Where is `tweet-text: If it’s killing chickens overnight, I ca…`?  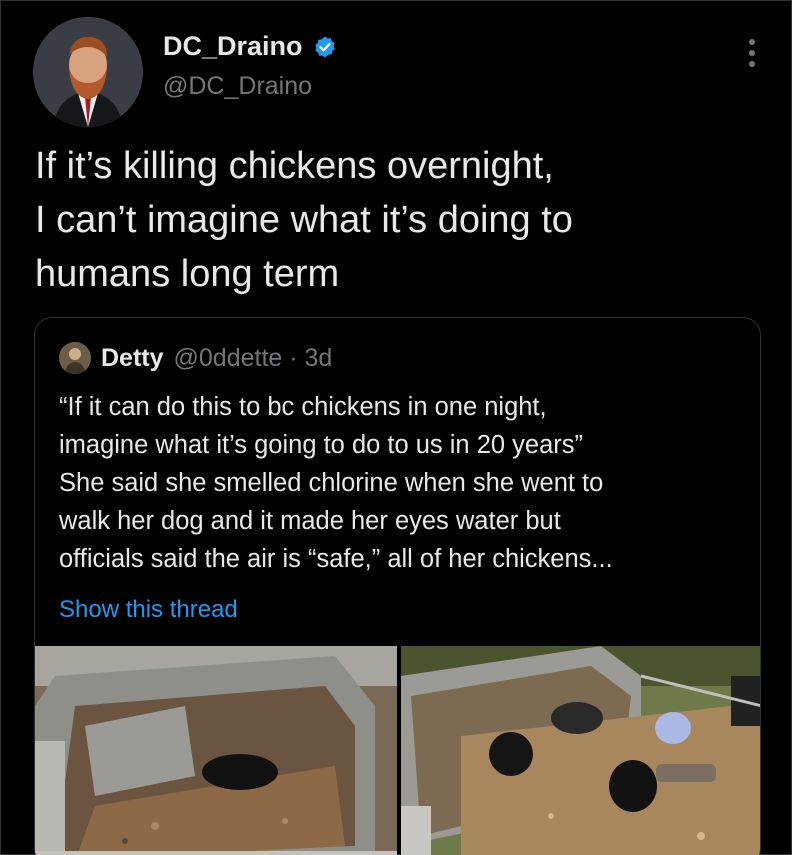
tweet-text: If it’s killing chickens overnight, I ca… is located at coordinates (304, 220).